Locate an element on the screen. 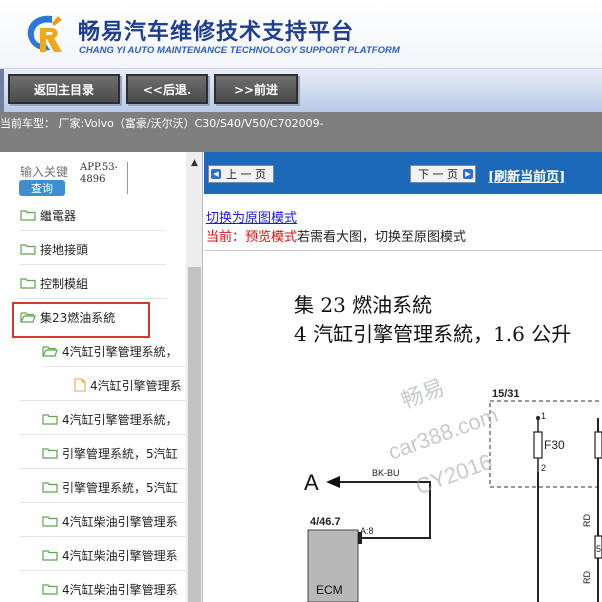 The width and height of the screenshot is (602, 602). prev-page-label: 上 一 页 is located at coordinates (246, 174).